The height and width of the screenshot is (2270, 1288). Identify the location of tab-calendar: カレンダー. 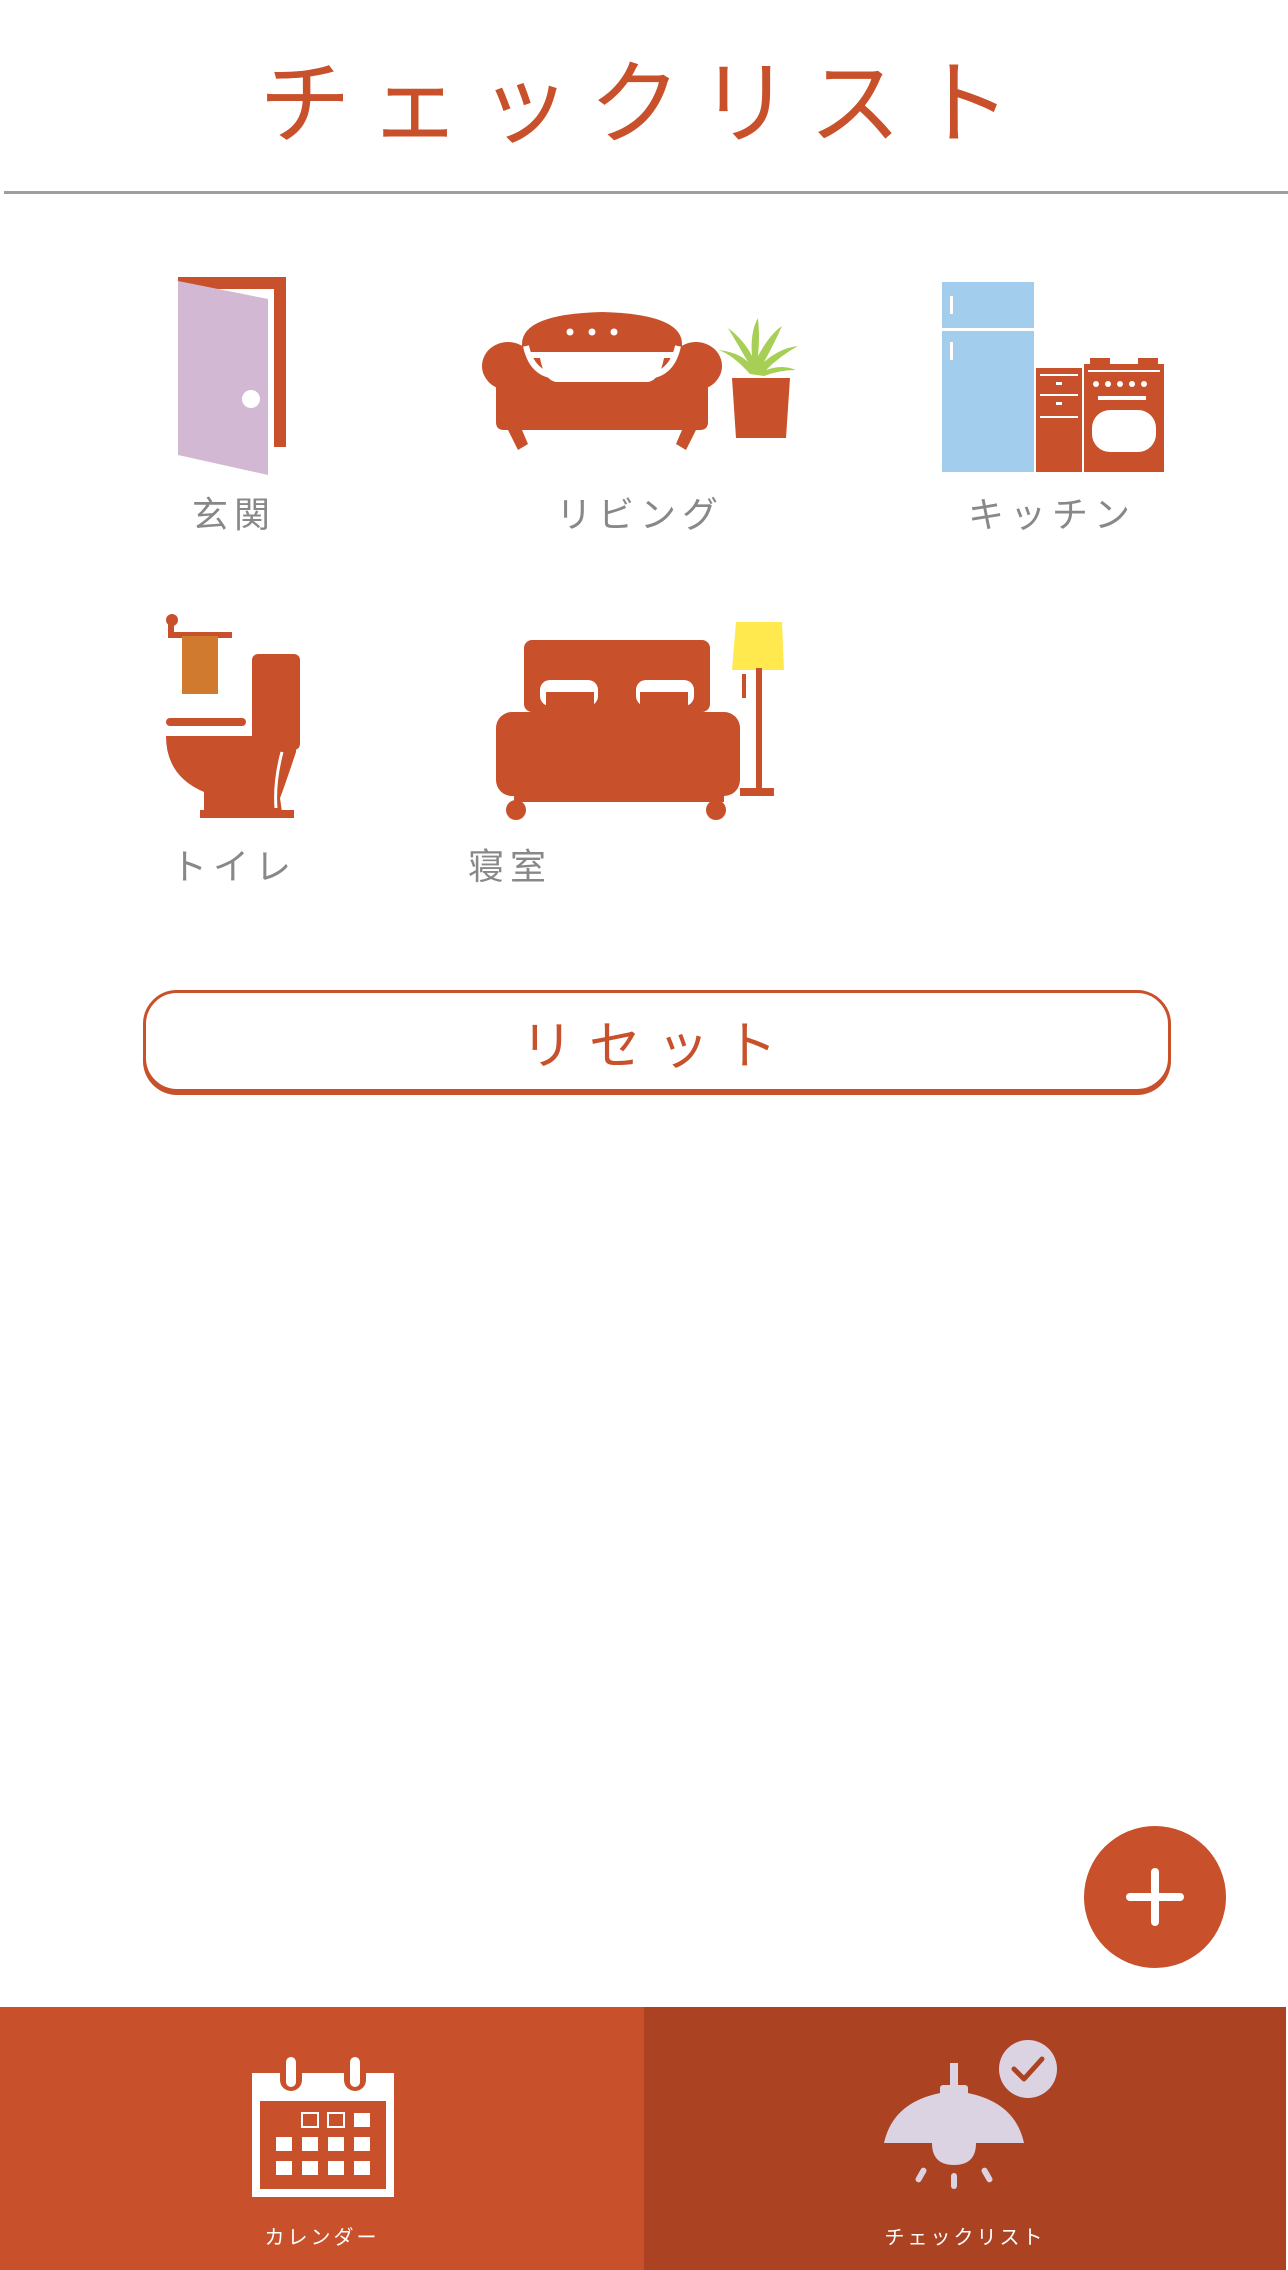
(322, 2138).